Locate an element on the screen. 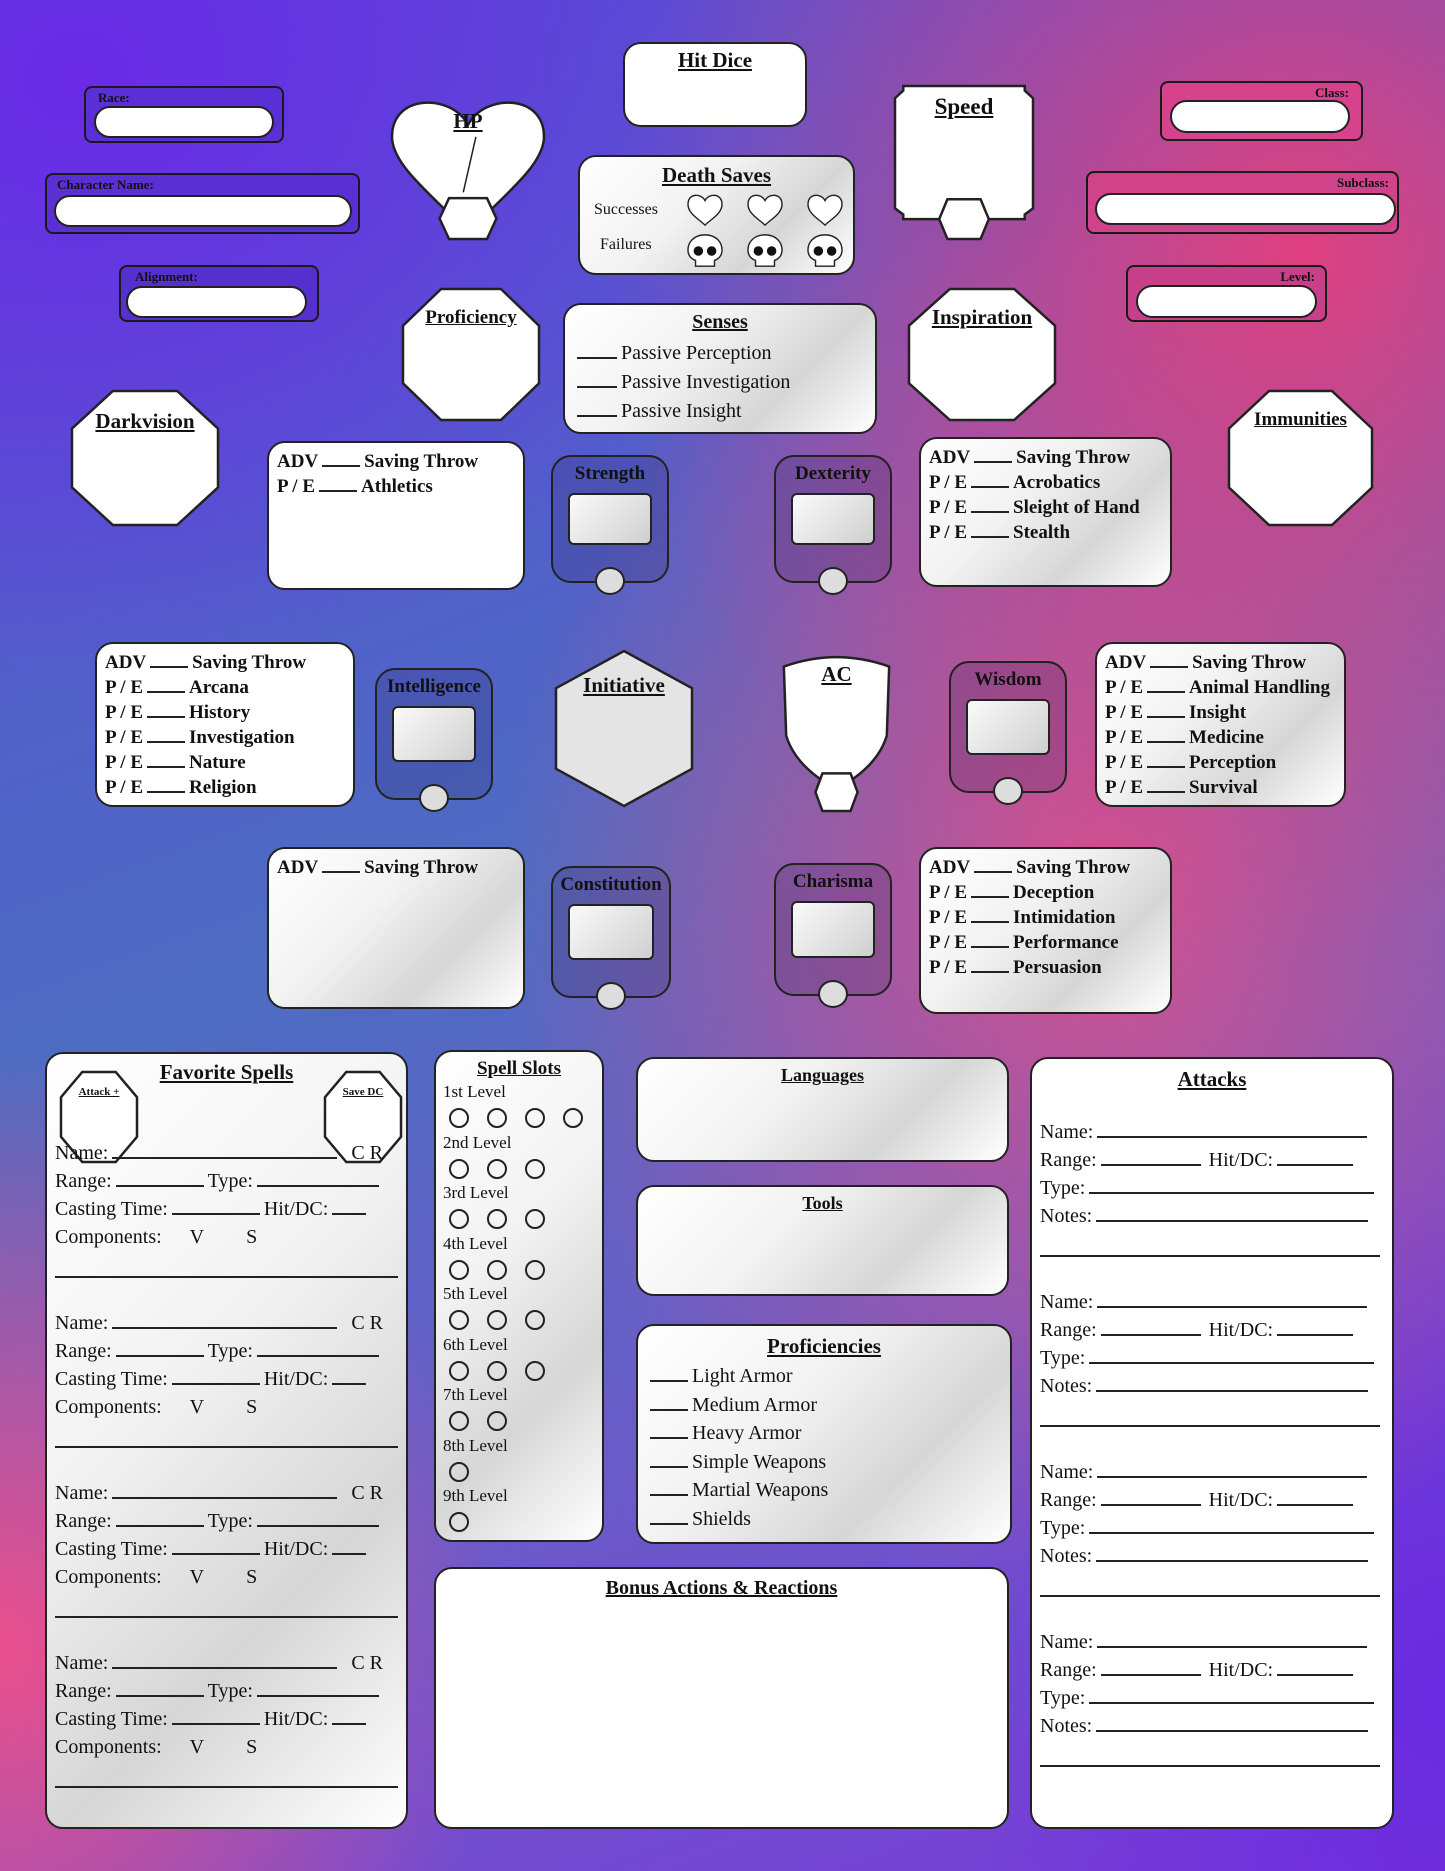 The width and height of the screenshot is (1445, 1871). dexterity-modifier-input is located at coordinates (833, 581).